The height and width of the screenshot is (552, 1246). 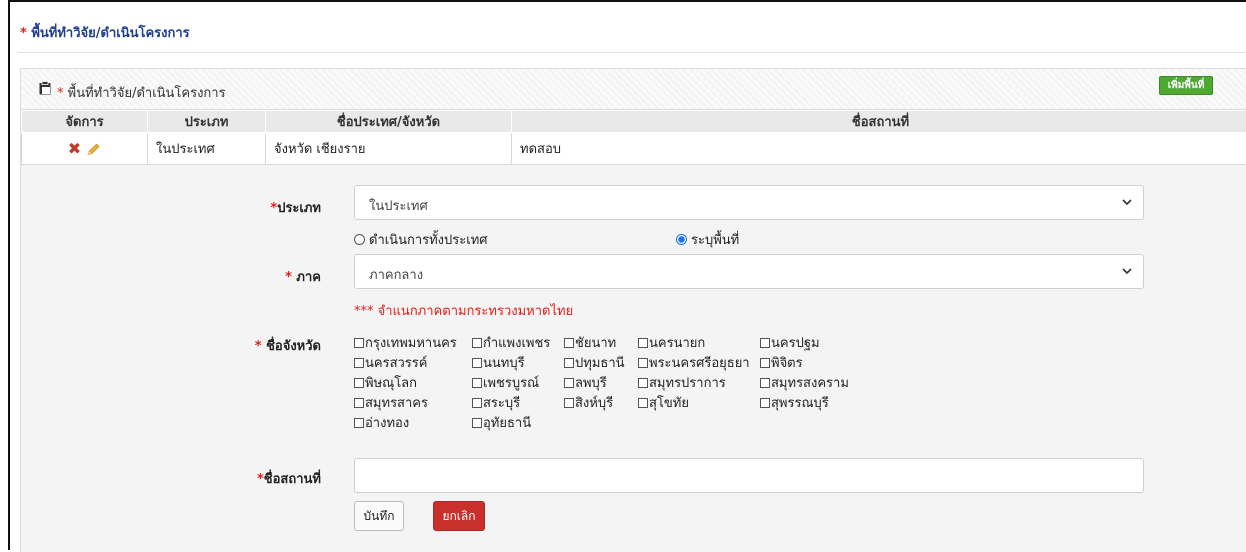 What do you see at coordinates (820, 404) in the screenshot?
I see `province-checkbox: สุพรรณบุรี` at bounding box center [820, 404].